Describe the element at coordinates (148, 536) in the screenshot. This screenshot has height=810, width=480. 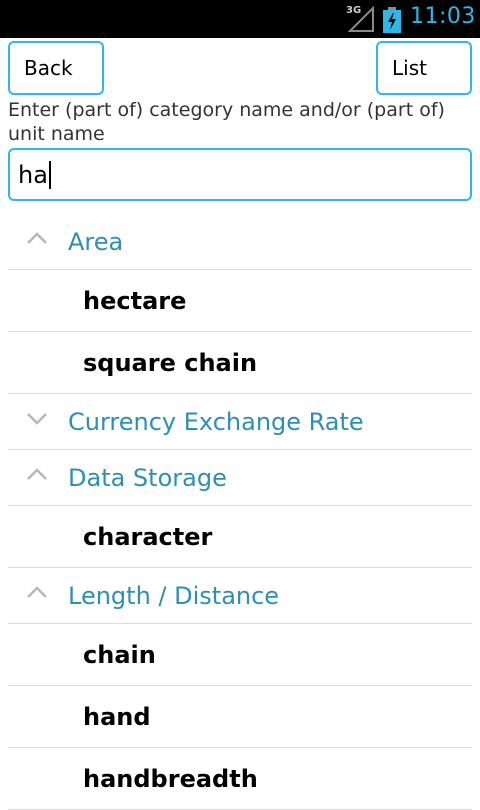
I see `unit-name: character` at that location.